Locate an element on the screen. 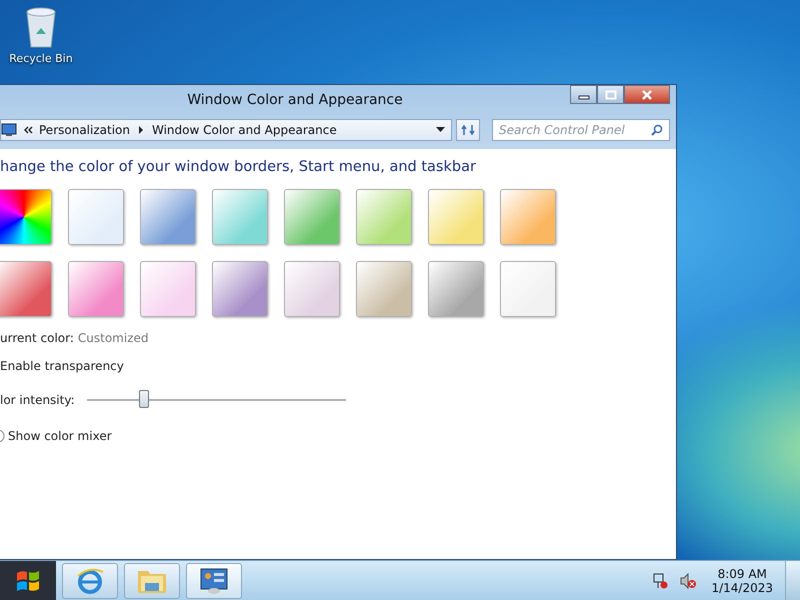  maximize-icon is located at coordinates (610, 95).